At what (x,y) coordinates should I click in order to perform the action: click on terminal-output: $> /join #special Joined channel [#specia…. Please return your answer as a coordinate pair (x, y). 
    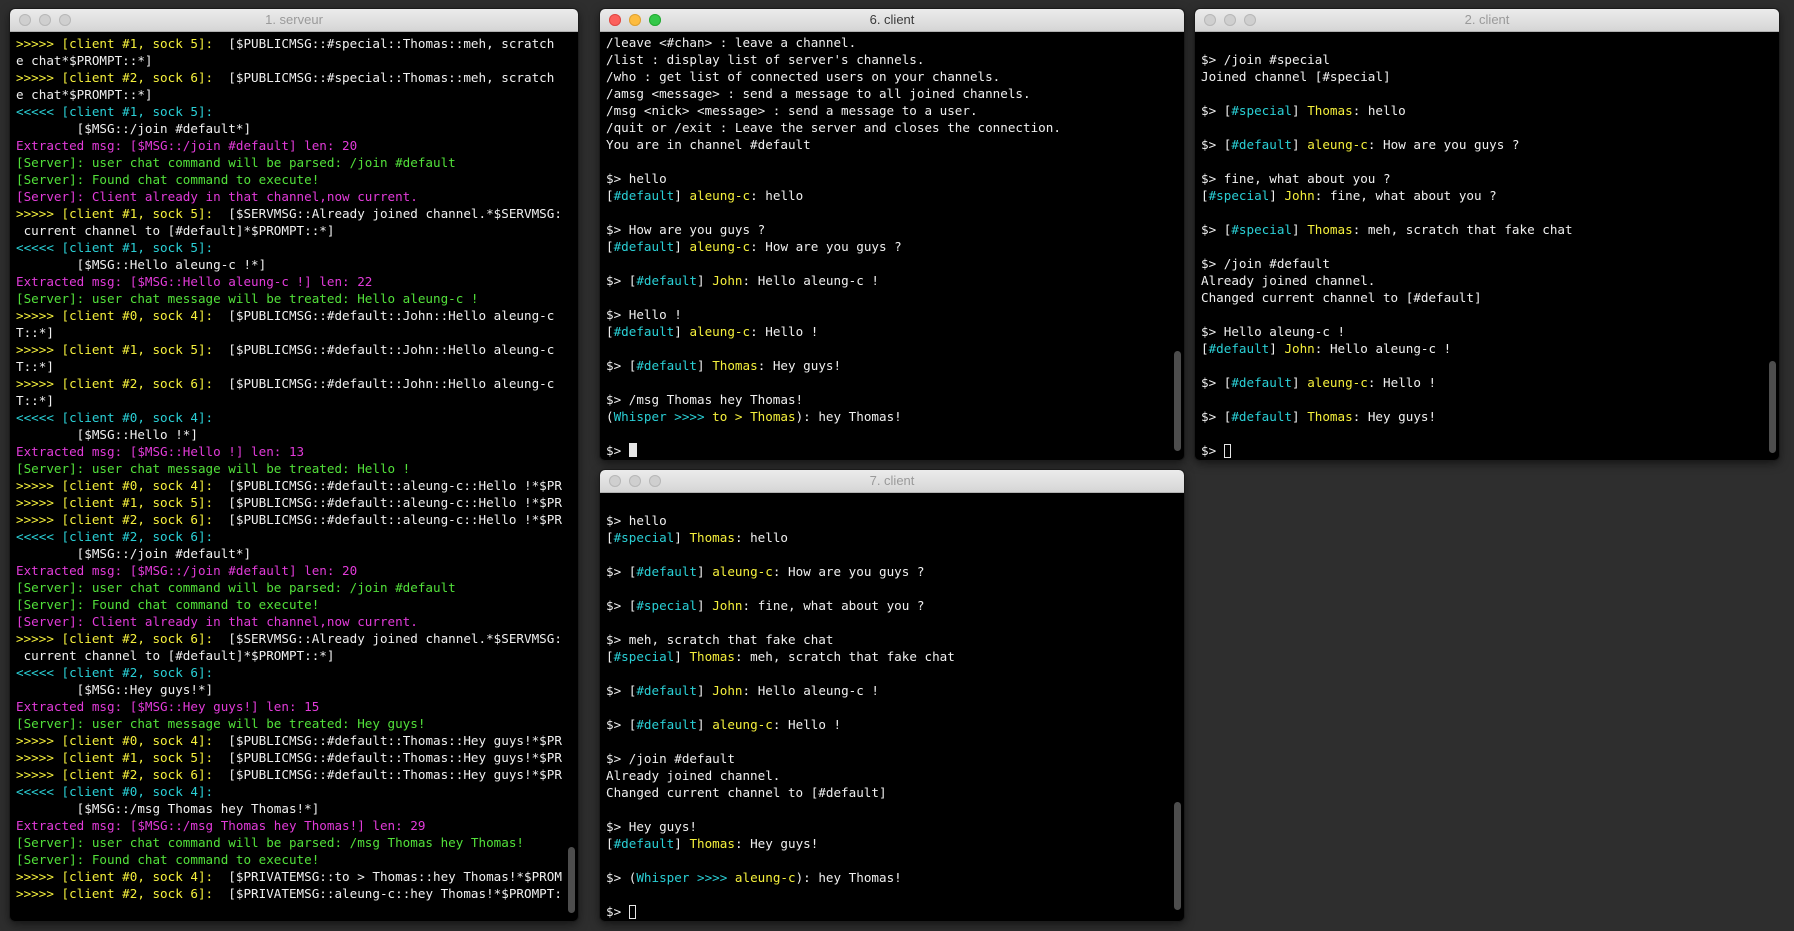
    Looking at the image, I should click on (1482, 247).